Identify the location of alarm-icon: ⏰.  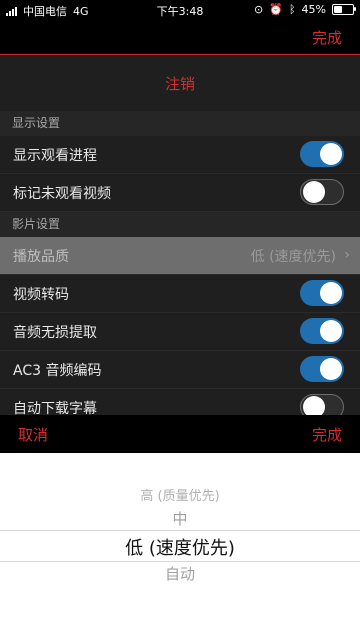
(276, 9).